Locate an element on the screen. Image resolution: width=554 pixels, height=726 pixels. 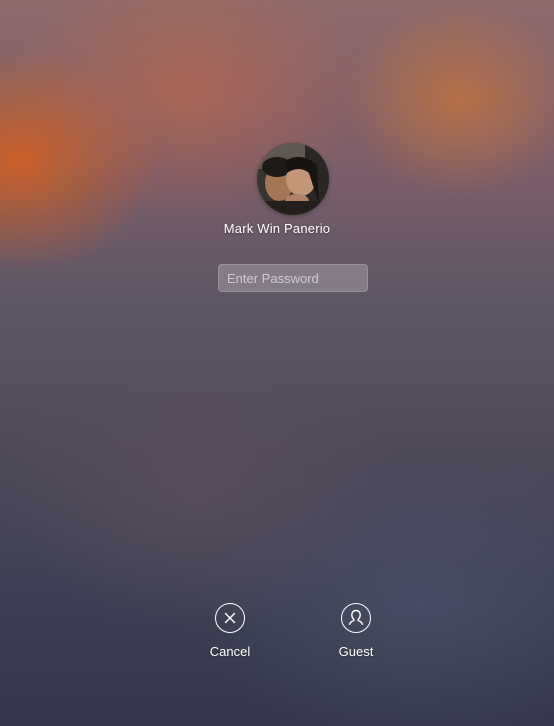
avatar-photo is located at coordinates (293, 179).